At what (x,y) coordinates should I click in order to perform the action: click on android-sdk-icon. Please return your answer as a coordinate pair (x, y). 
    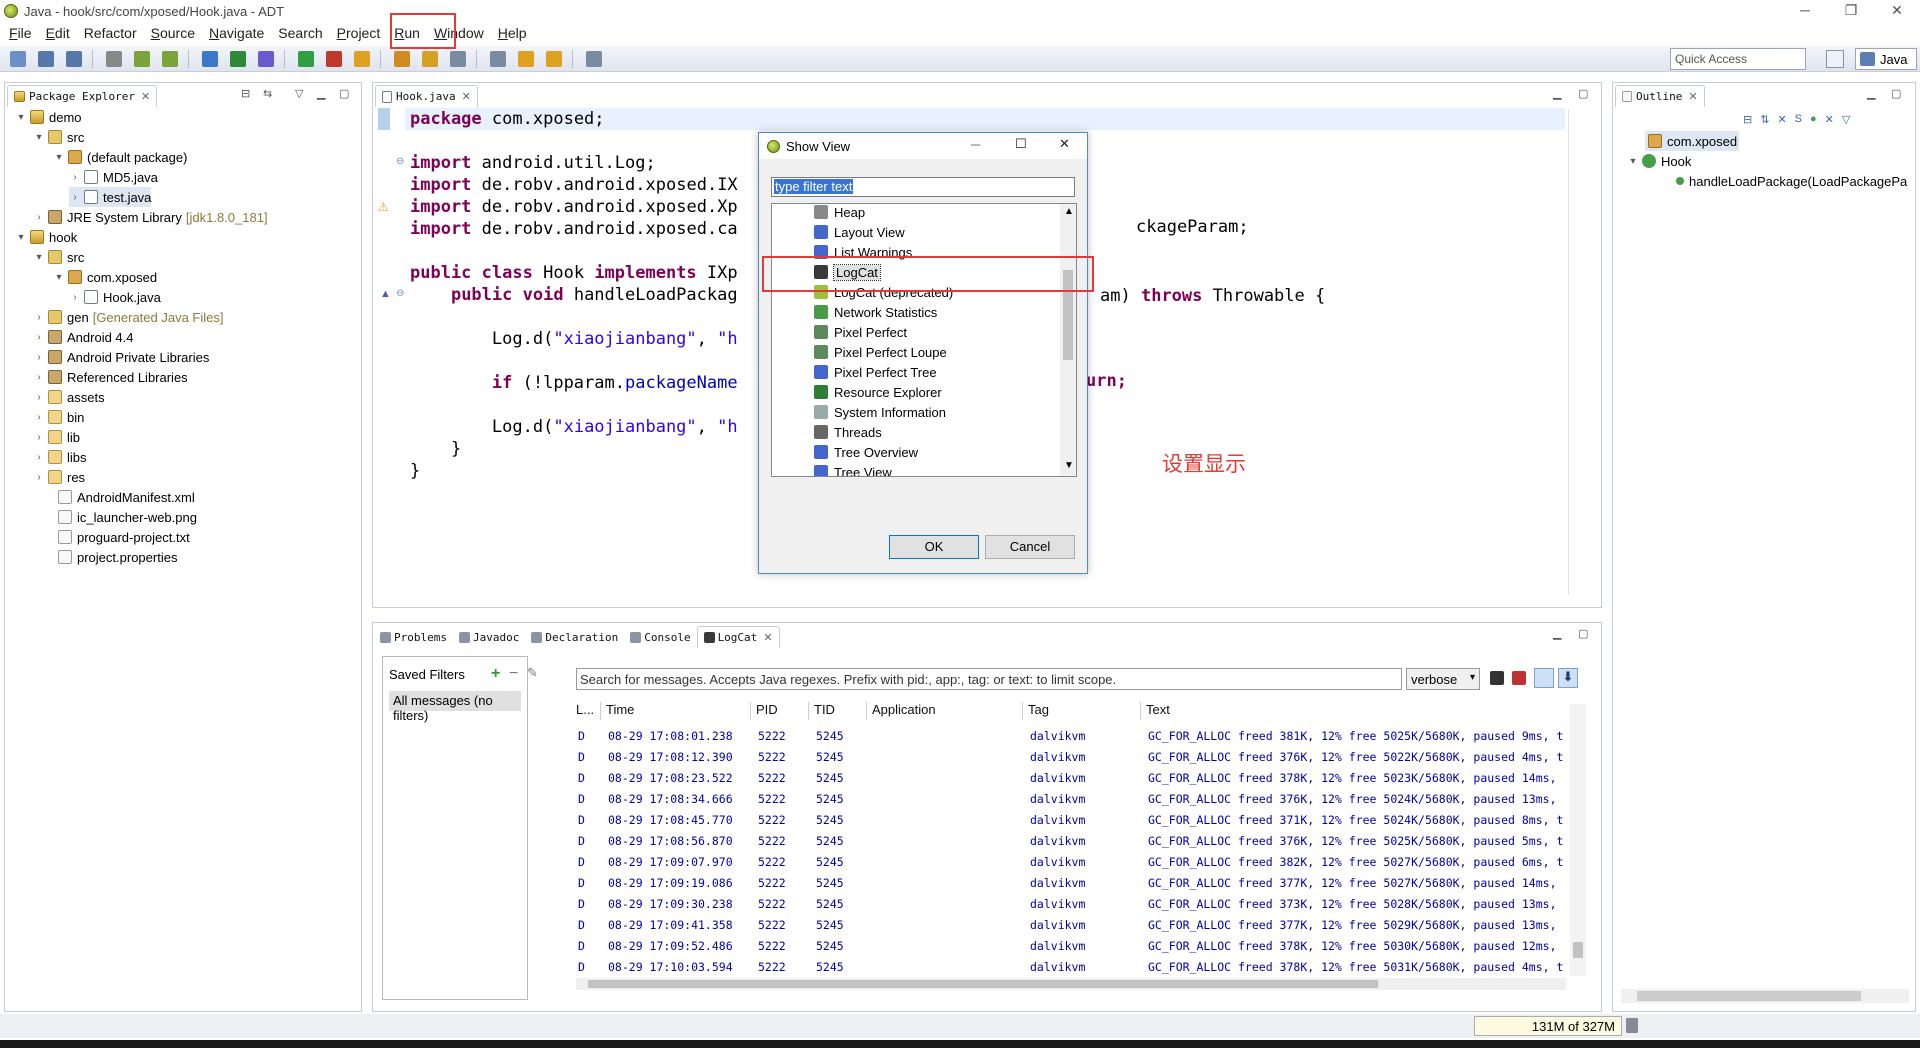
    Looking at the image, I should click on (142, 59).